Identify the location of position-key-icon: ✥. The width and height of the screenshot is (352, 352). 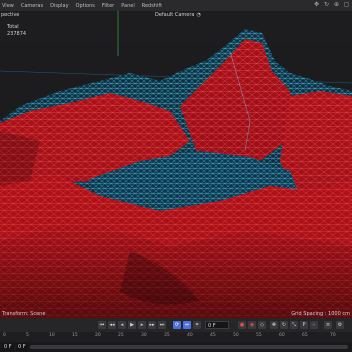
(274, 325).